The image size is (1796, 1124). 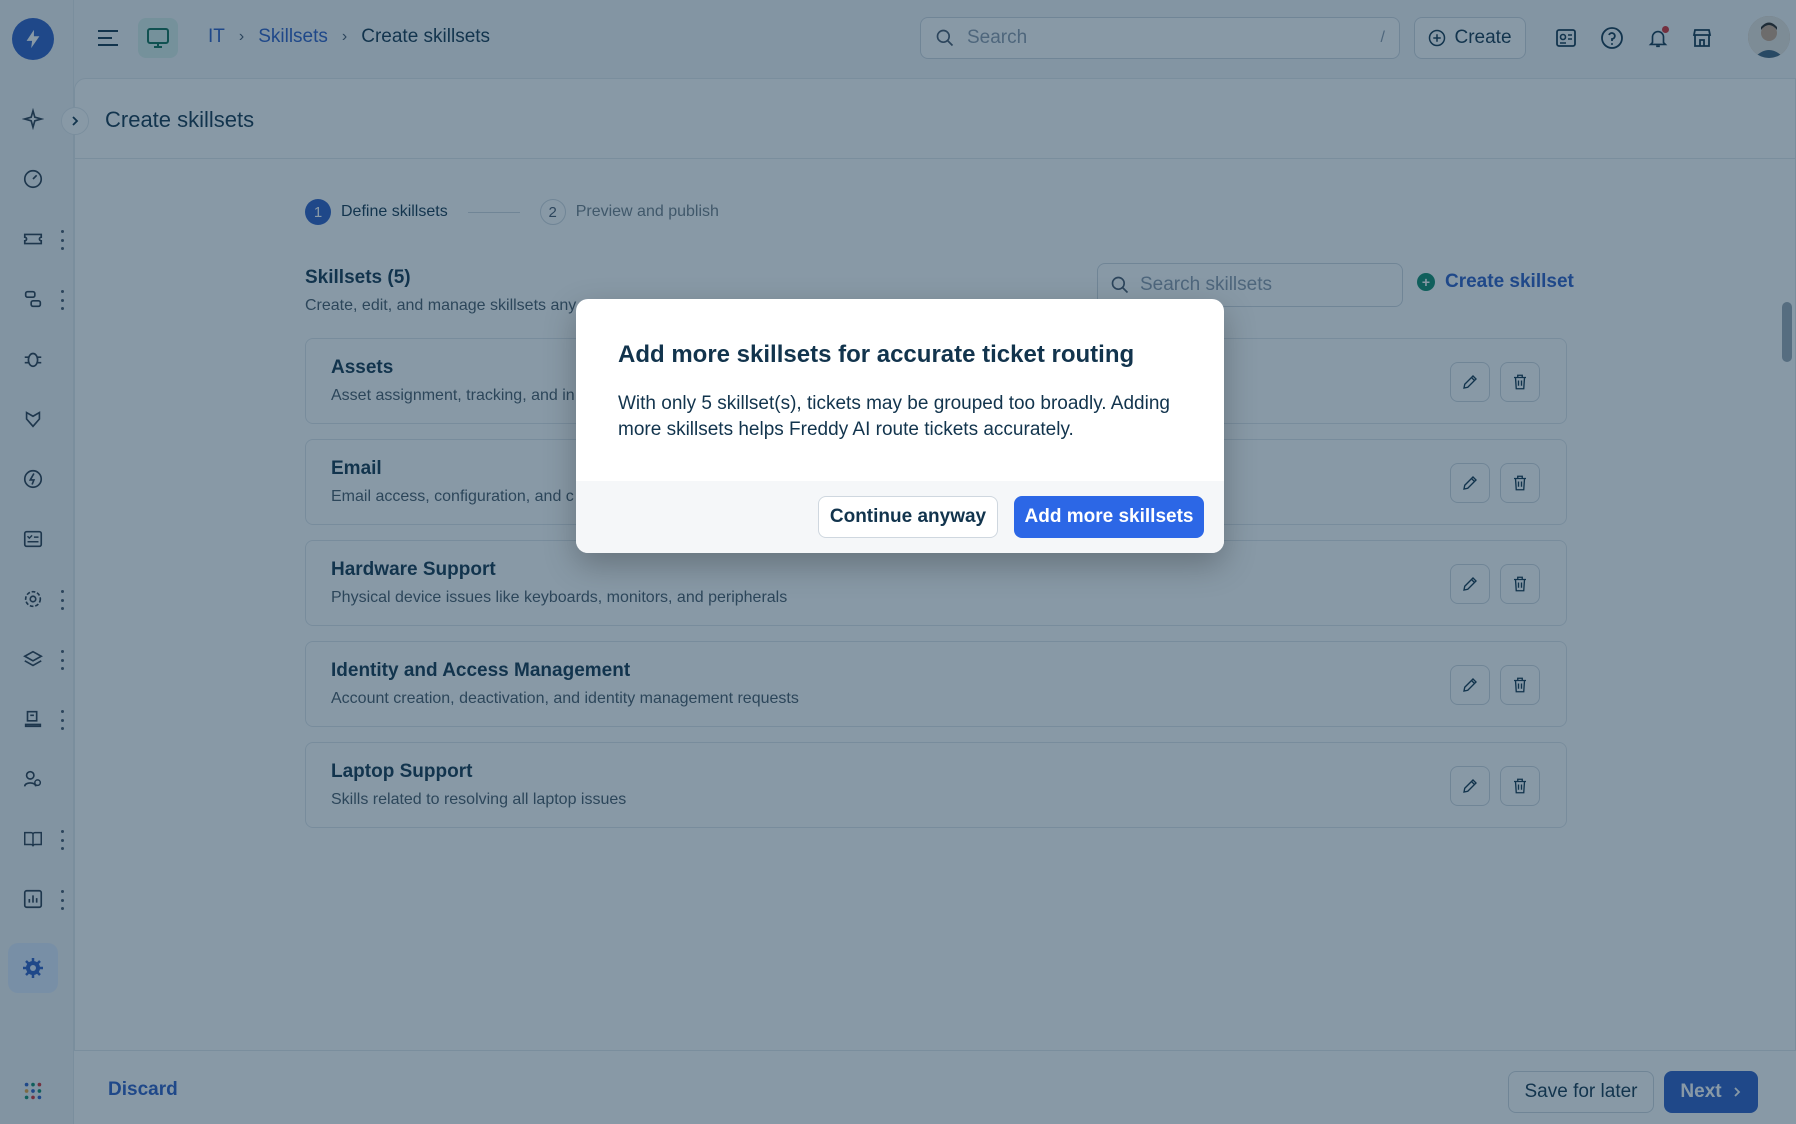 I want to click on continue-anyway-button: Continue anyway, so click(x=908, y=517).